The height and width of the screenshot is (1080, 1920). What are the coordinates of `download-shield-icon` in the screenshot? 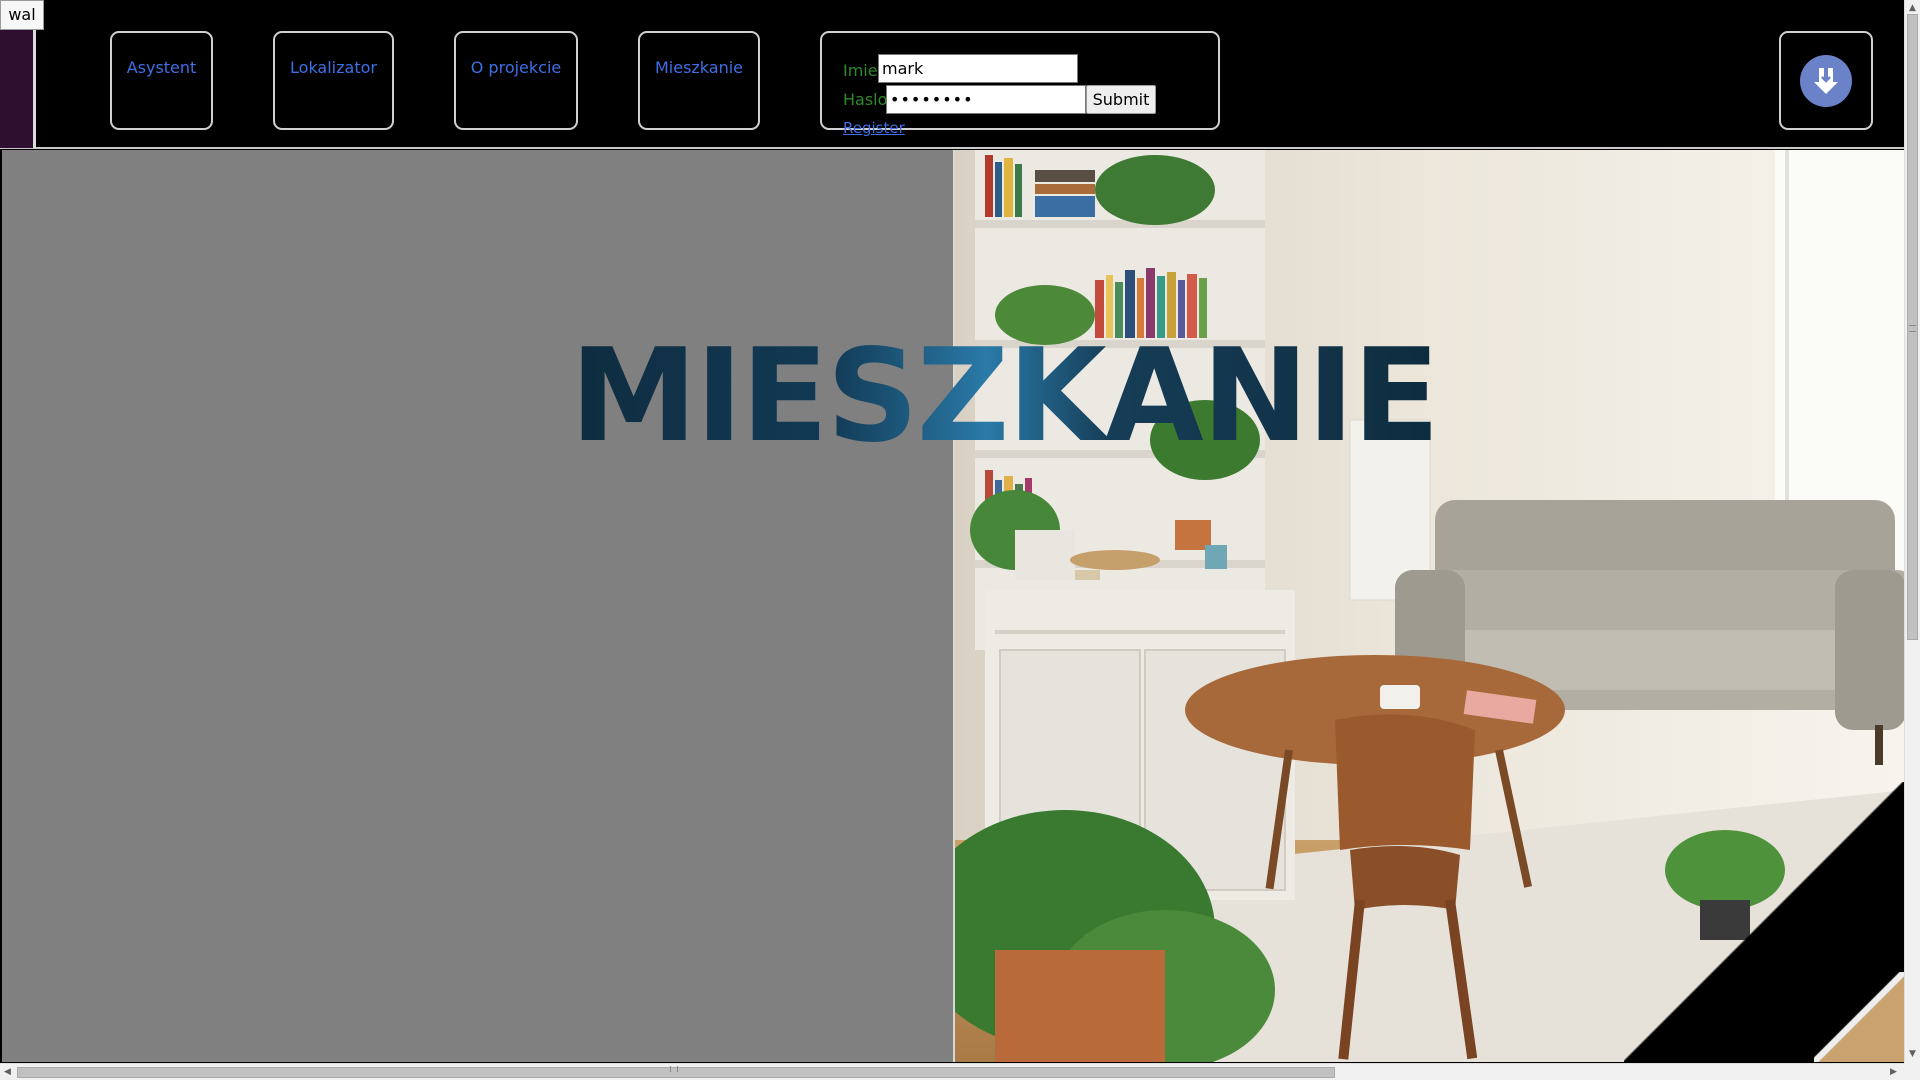 It's located at (1826, 81).